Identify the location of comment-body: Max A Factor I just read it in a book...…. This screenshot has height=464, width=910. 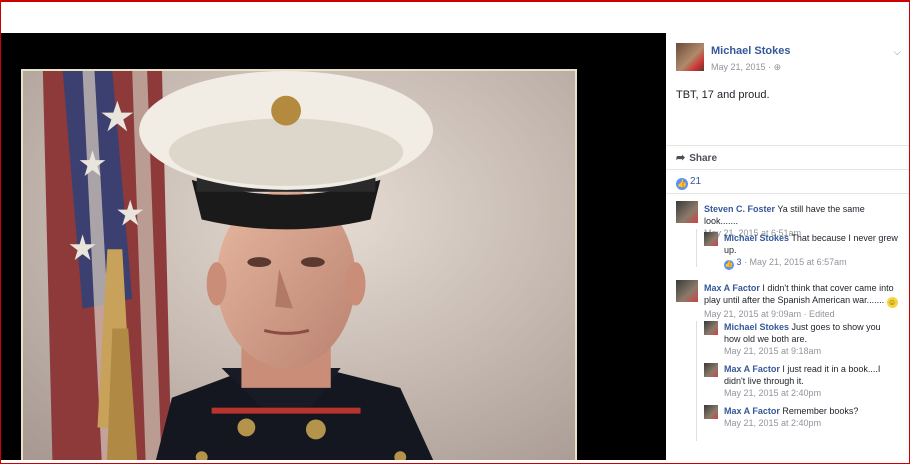
(811, 381).